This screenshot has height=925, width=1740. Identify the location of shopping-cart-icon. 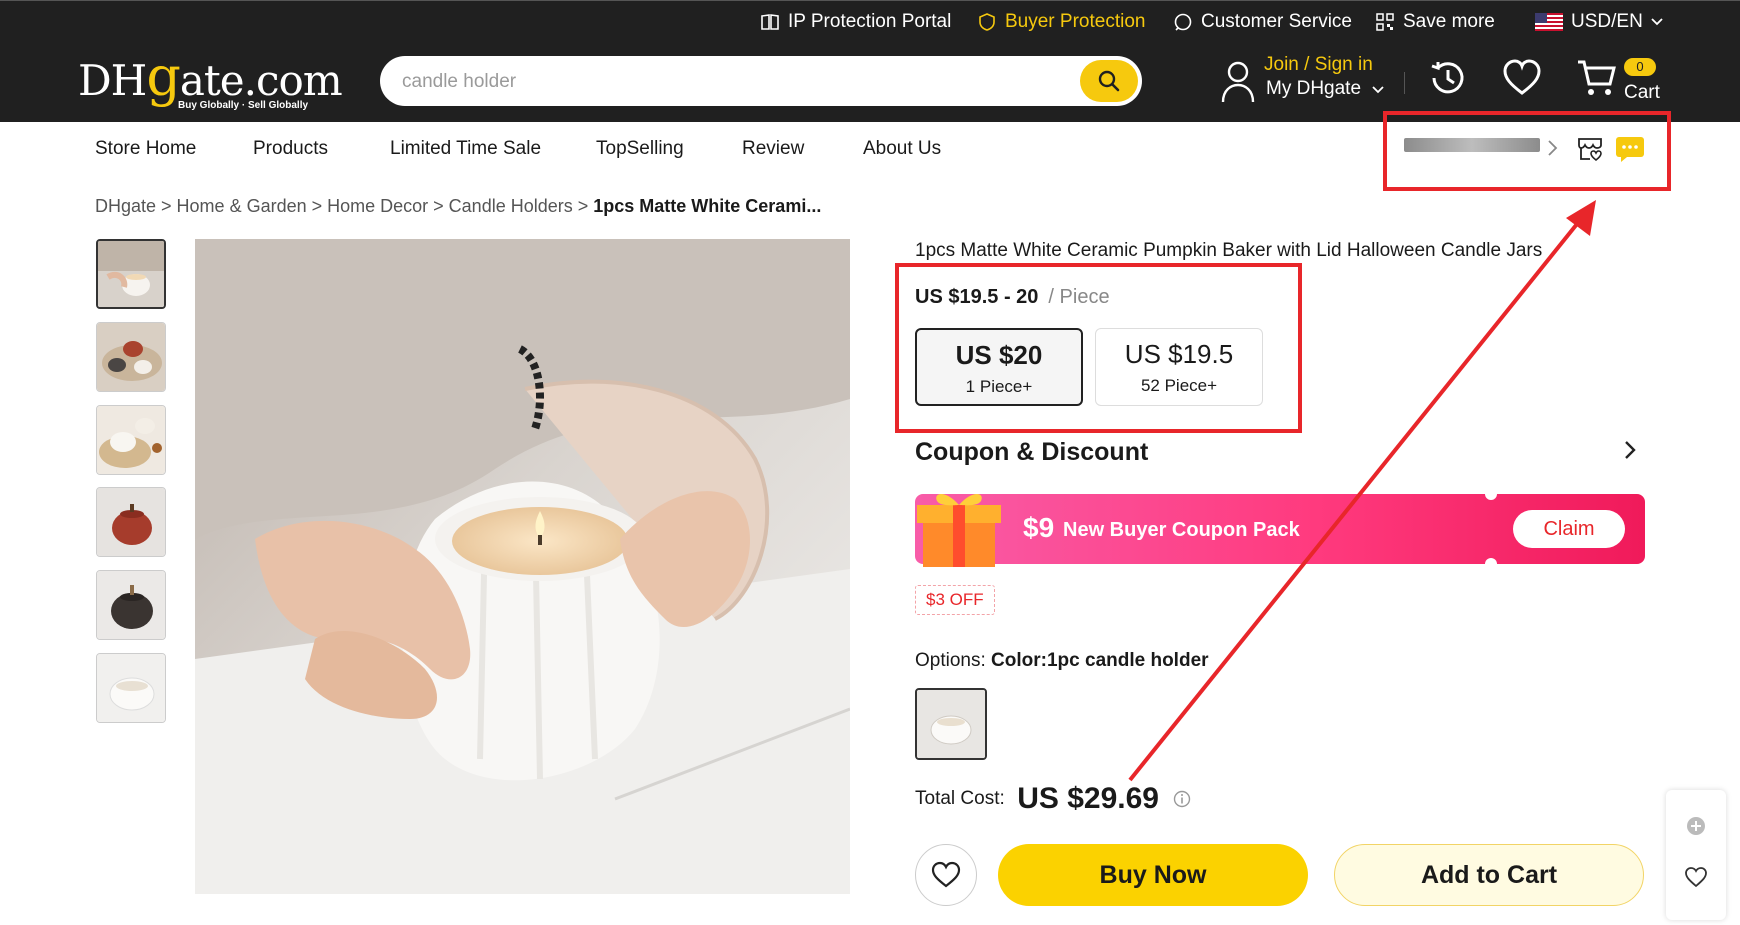
(1597, 77).